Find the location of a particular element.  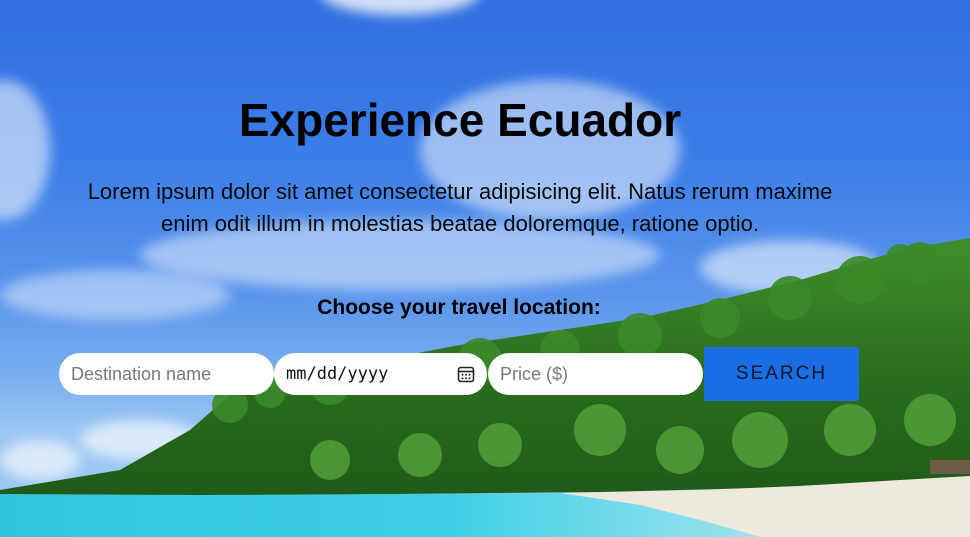

price-input is located at coordinates (595, 374).